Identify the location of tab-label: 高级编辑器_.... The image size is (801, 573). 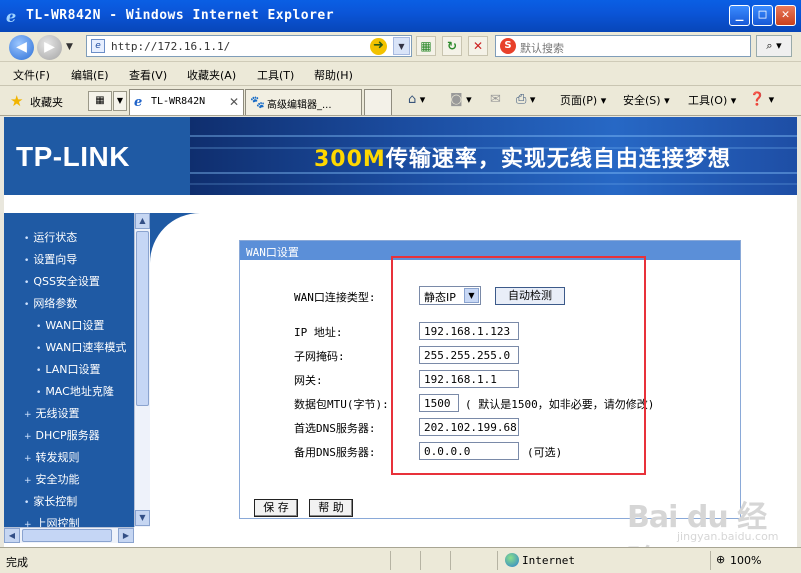
(299, 105).